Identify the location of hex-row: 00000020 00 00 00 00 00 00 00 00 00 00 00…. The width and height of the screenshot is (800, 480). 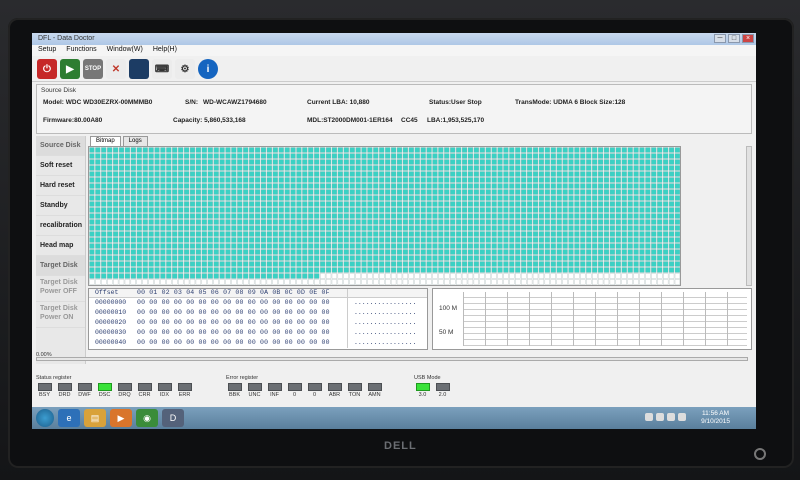
(258, 323).